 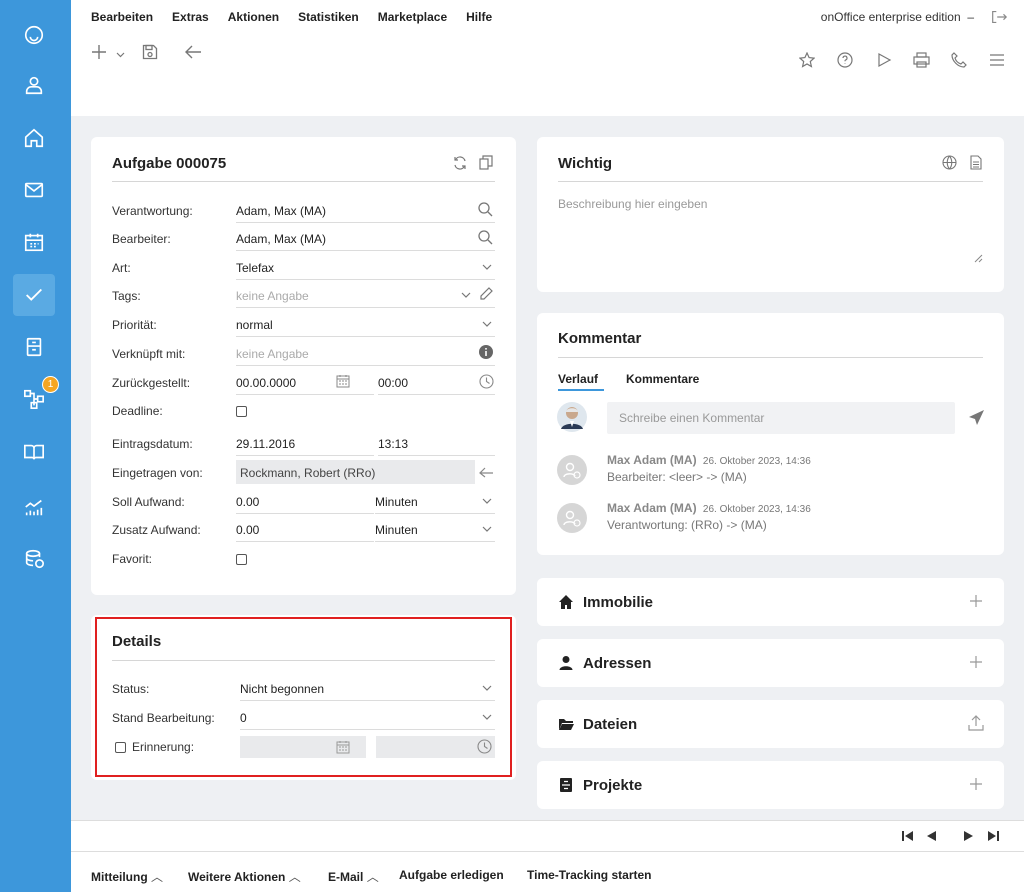 I want to click on logout-icon, so click(x=999, y=17).